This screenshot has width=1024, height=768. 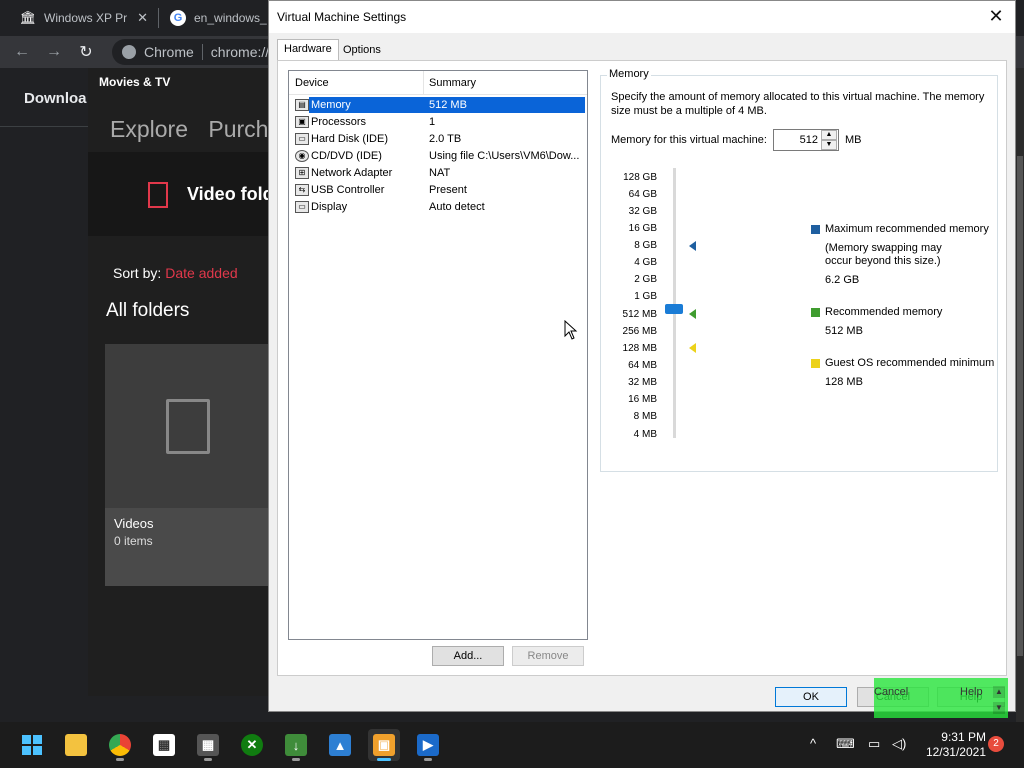 I want to click on downloads-heading: Downloa, so click(x=55, y=98).